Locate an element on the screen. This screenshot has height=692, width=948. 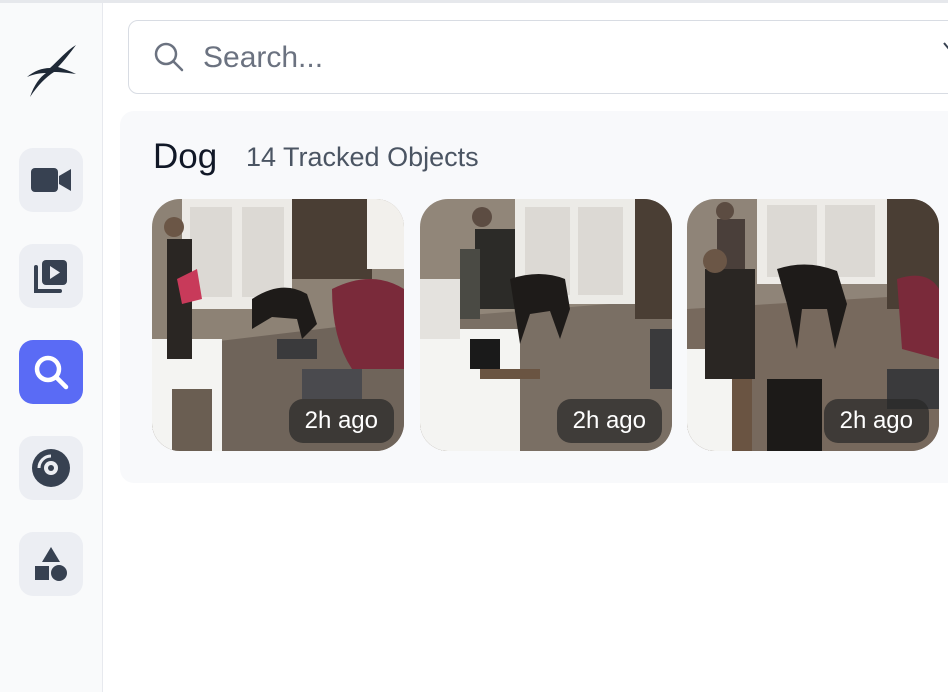
search-input is located at coordinates (553, 58).